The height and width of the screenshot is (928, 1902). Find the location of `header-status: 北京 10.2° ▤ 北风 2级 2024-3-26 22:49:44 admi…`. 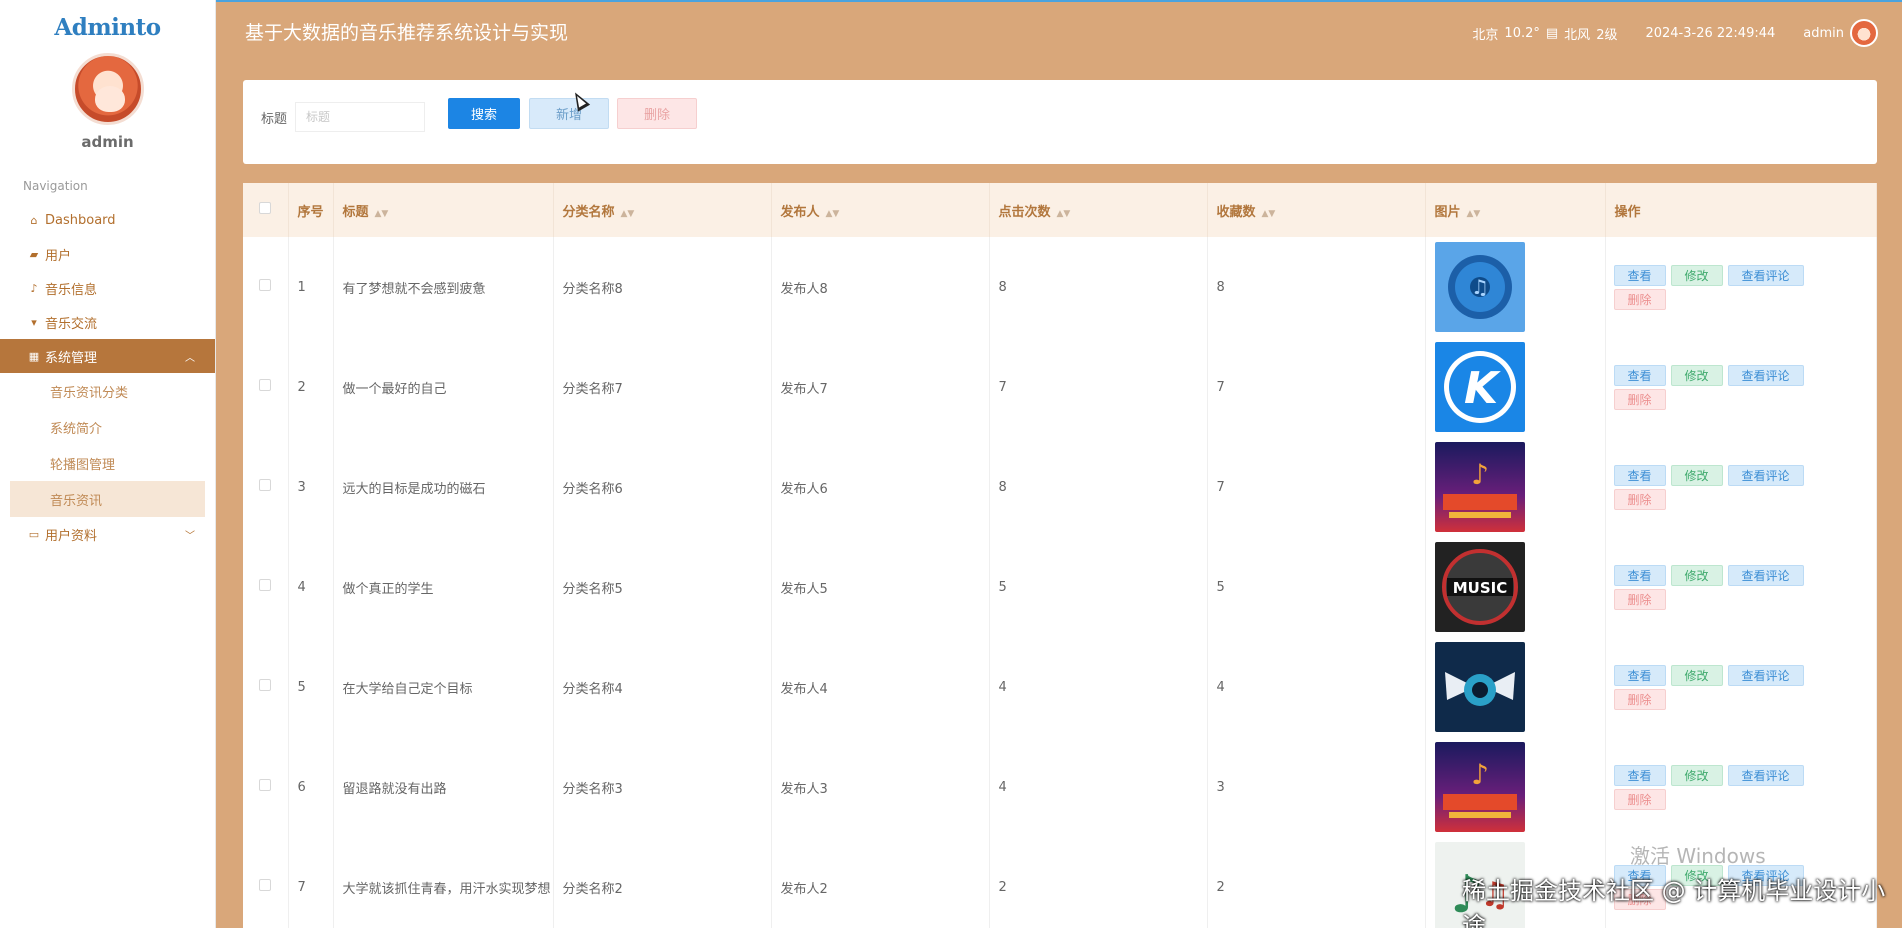

header-status: 北京 10.2° ▤ 北风 2级 2024-3-26 22:49:44 admi… is located at coordinates (1675, 33).